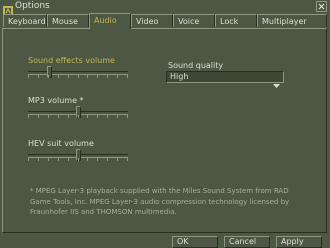 This screenshot has height=248, width=330. What do you see at coordinates (32, 6) in the screenshot?
I see `window-title: Options` at bounding box center [32, 6].